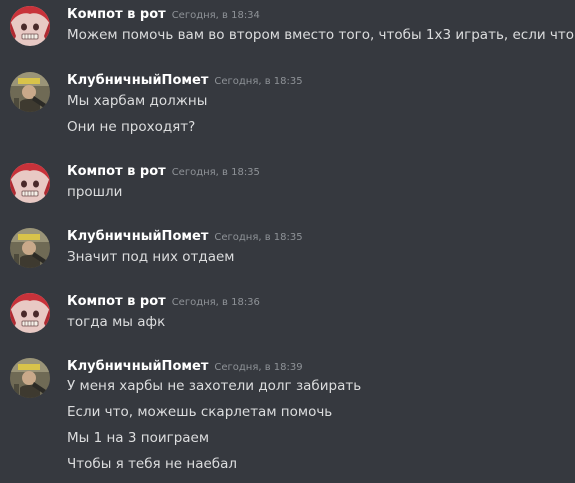 Image resolution: width=575 pixels, height=483 pixels. What do you see at coordinates (214, 386) in the screenshot?
I see `message-text: У меня харбы не захотели долг забирать` at bounding box center [214, 386].